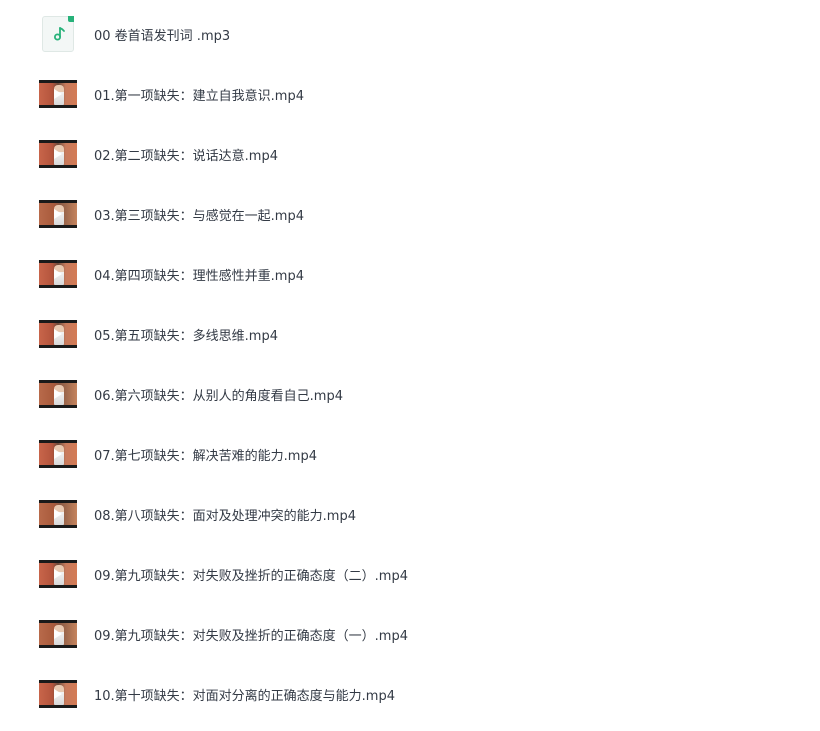 The height and width of the screenshot is (731, 820). I want to click on file-name: 10.第十项缺失：对面对分离的正确态度与能力.mp4, so click(244, 694).